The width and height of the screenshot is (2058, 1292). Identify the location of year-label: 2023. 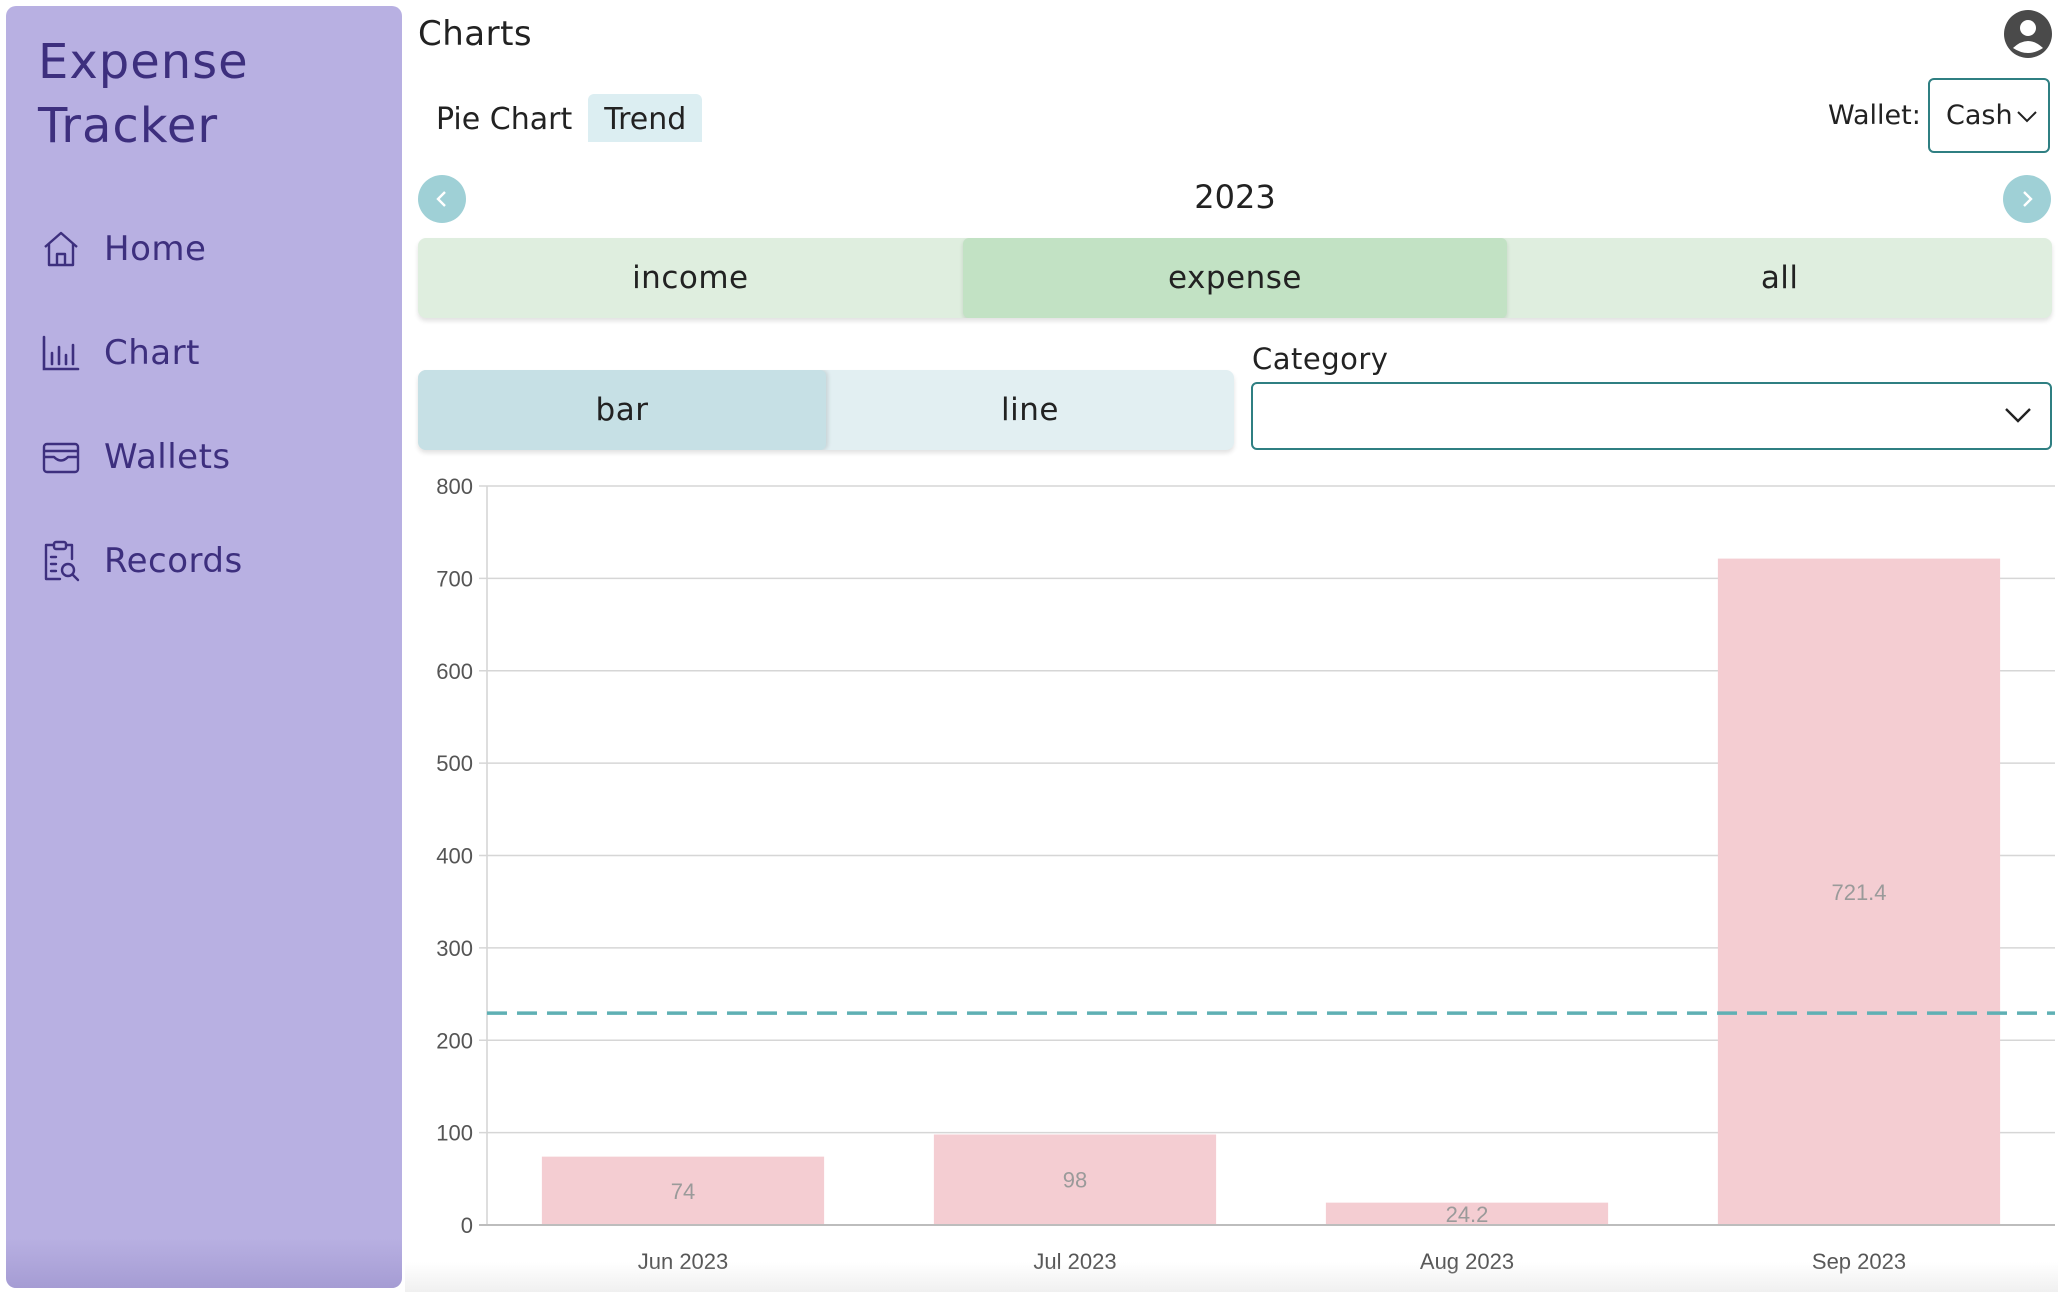
(1235, 197).